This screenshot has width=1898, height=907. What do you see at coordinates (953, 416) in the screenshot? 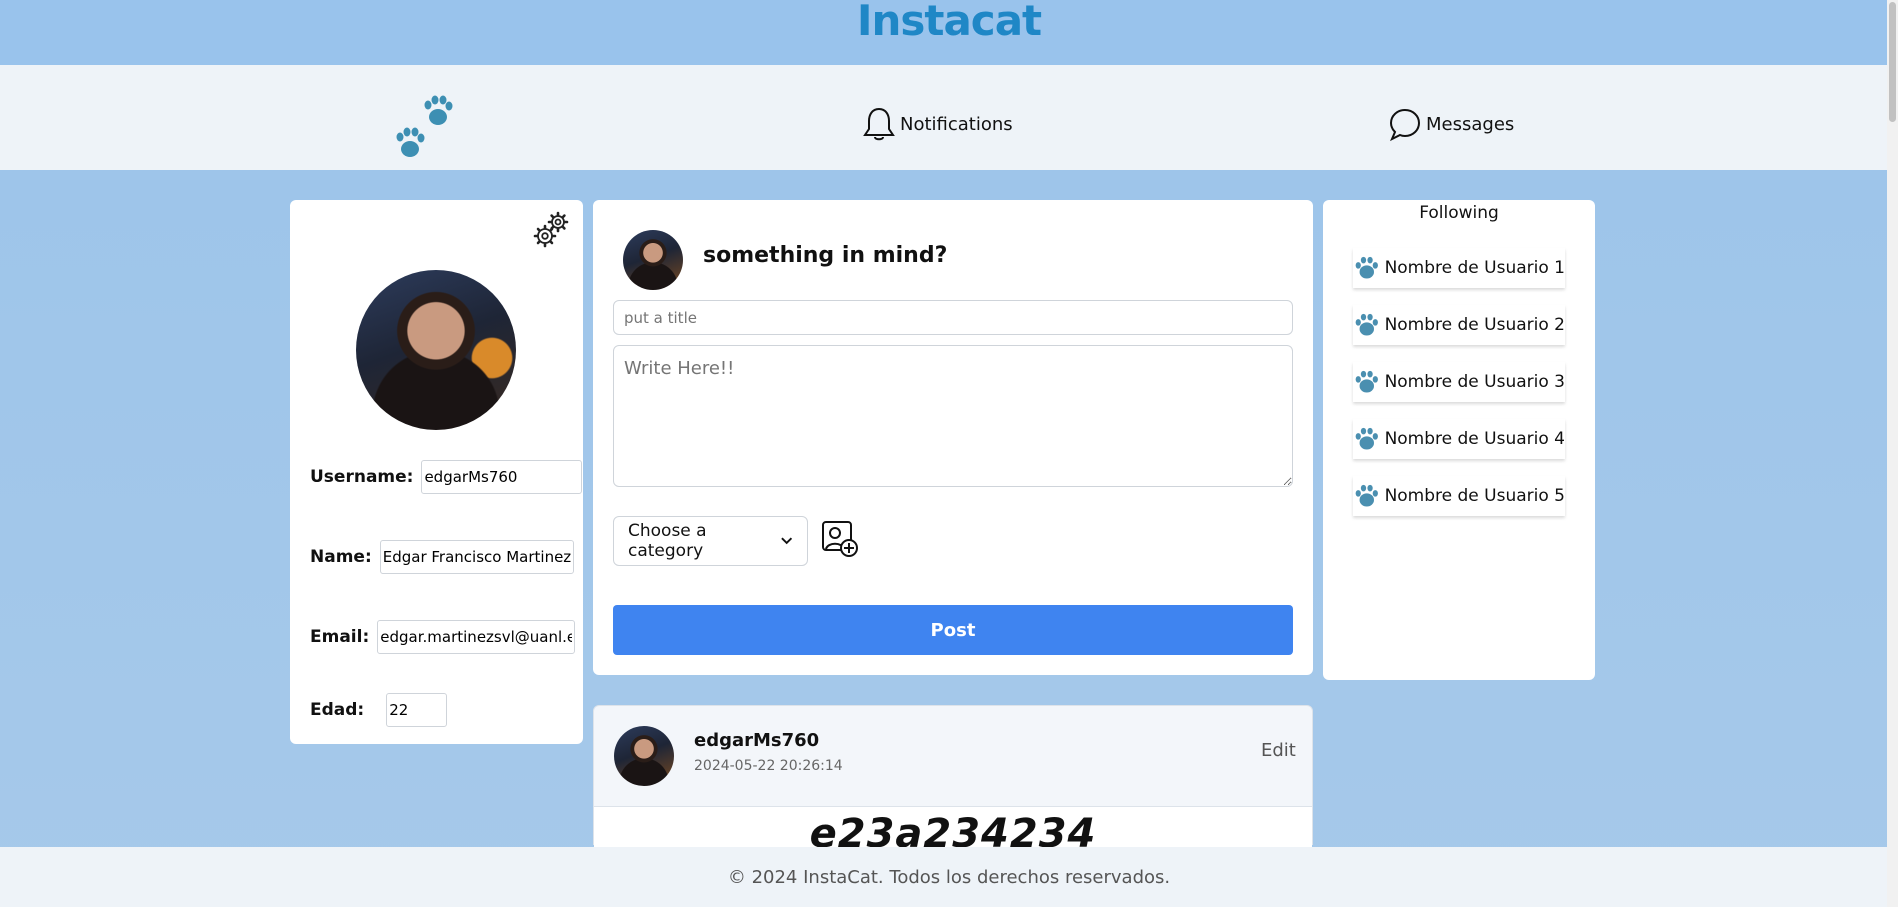
I see `post-body-textarea` at bounding box center [953, 416].